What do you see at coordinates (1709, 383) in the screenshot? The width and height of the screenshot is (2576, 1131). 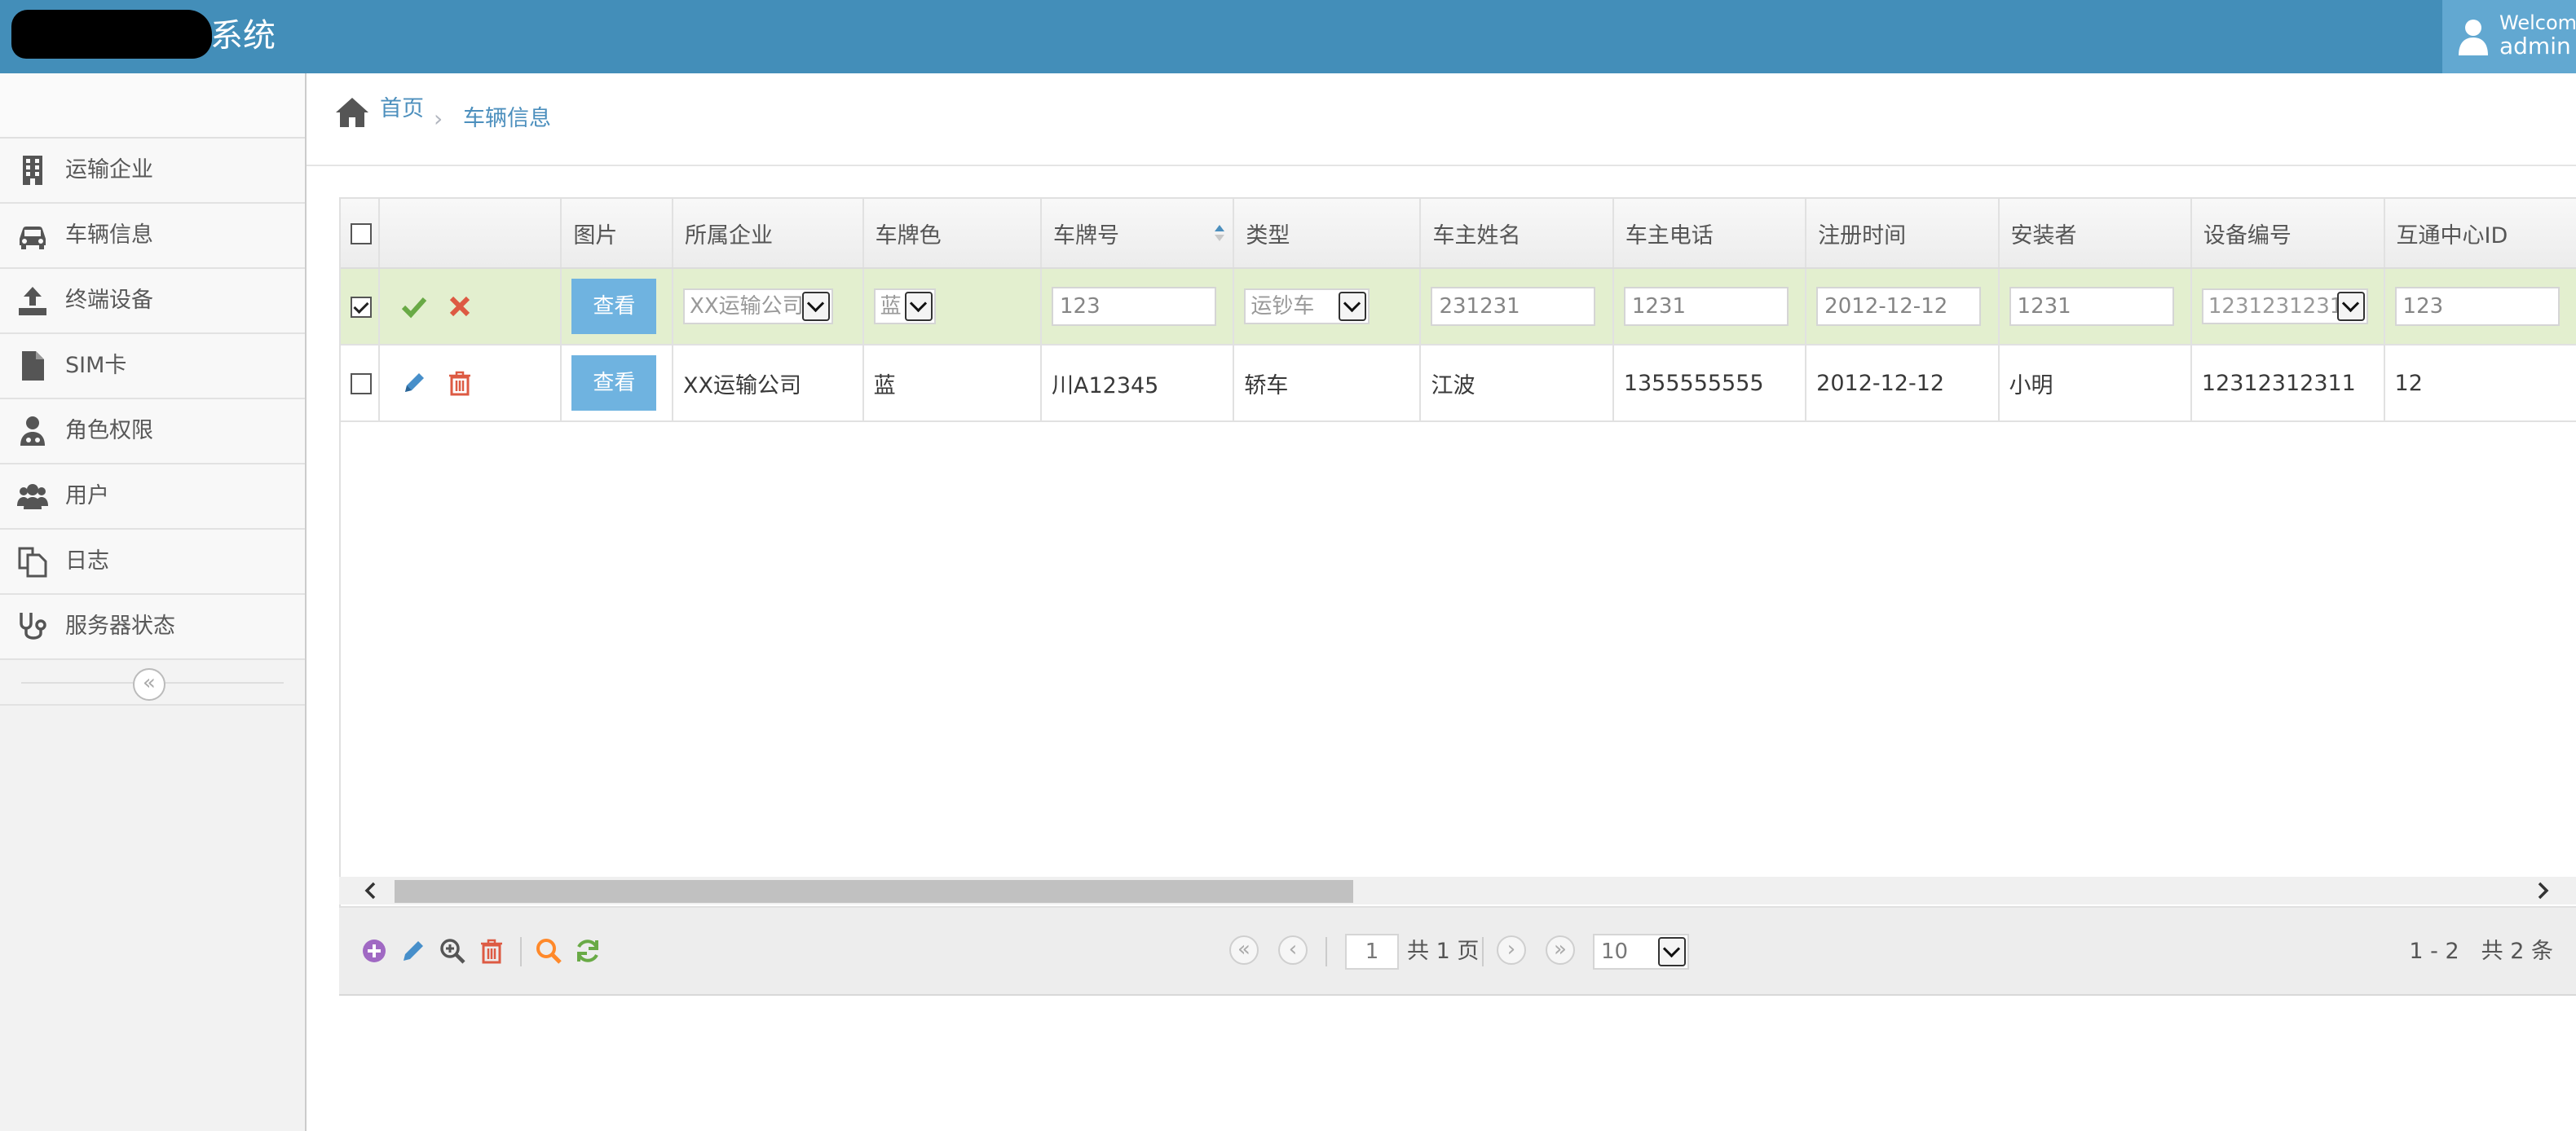 I see `owner-phone-cell: 1355555555` at bounding box center [1709, 383].